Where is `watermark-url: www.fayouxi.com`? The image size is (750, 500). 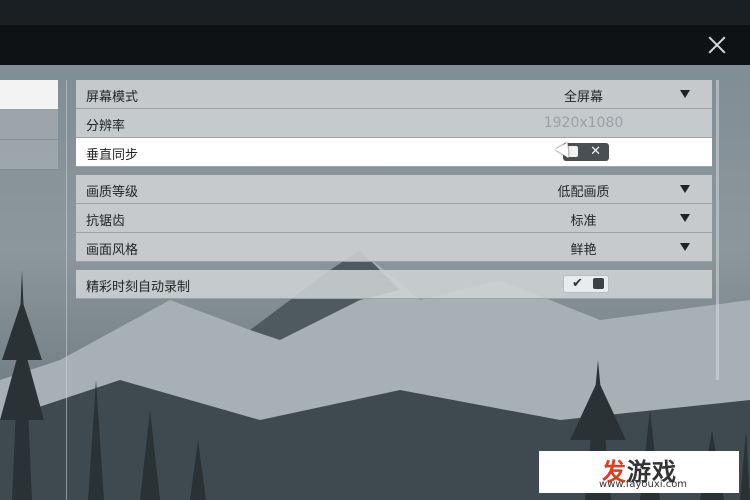
watermark-url: www.fayouxi.com is located at coordinates (643, 484).